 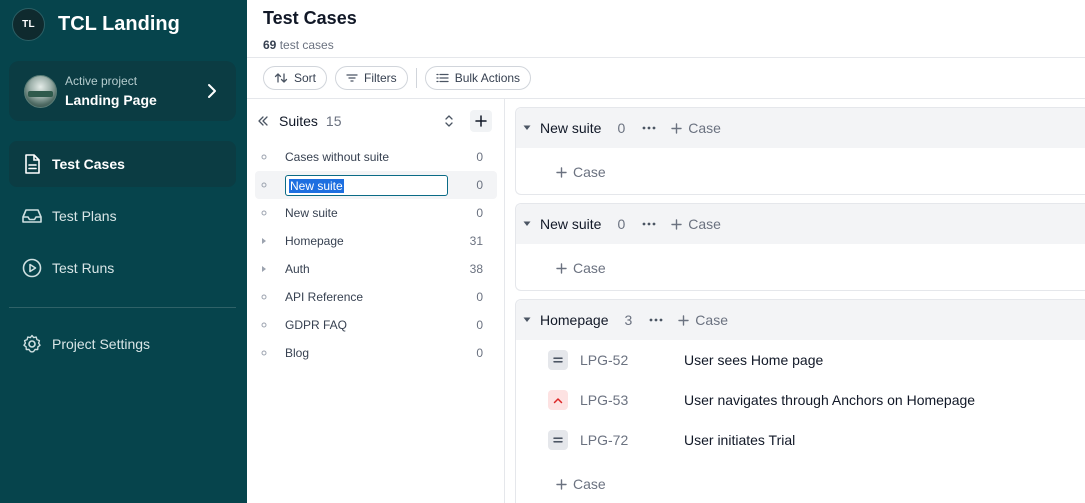 What do you see at coordinates (281, 78) in the screenshot?
I see `sort-arrows-icon` at bounding box center [281, 78].